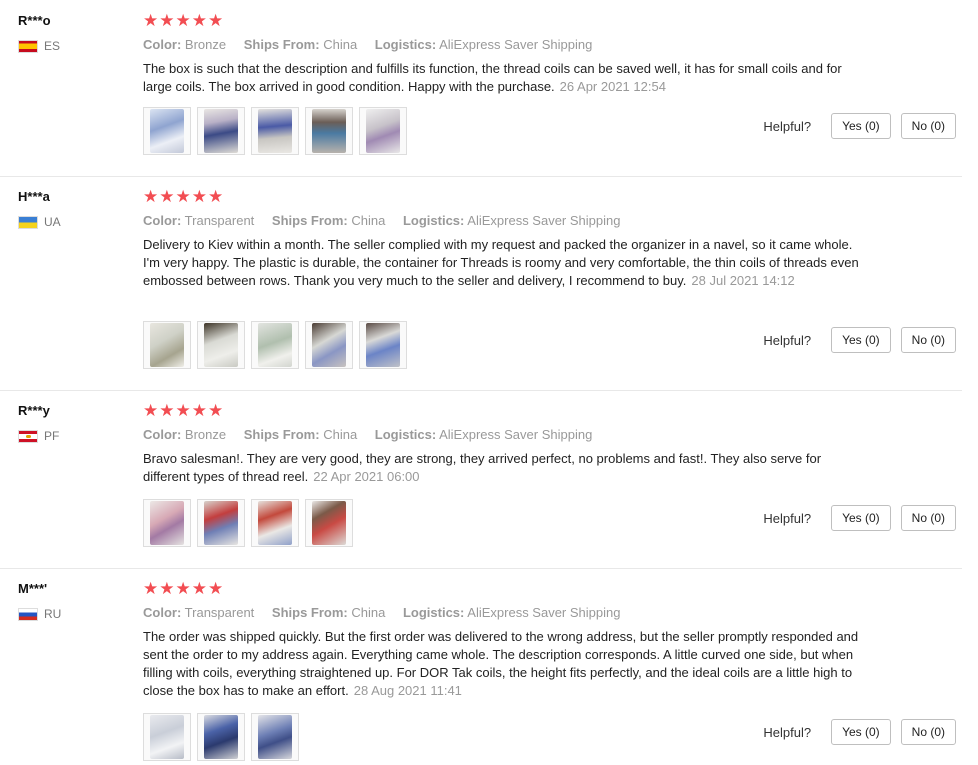 The width and height of the screenshot is (978, 765). Describe the element at coordinates (28, 614) in the screenshot. I see `flag-ru-icon` at that location.